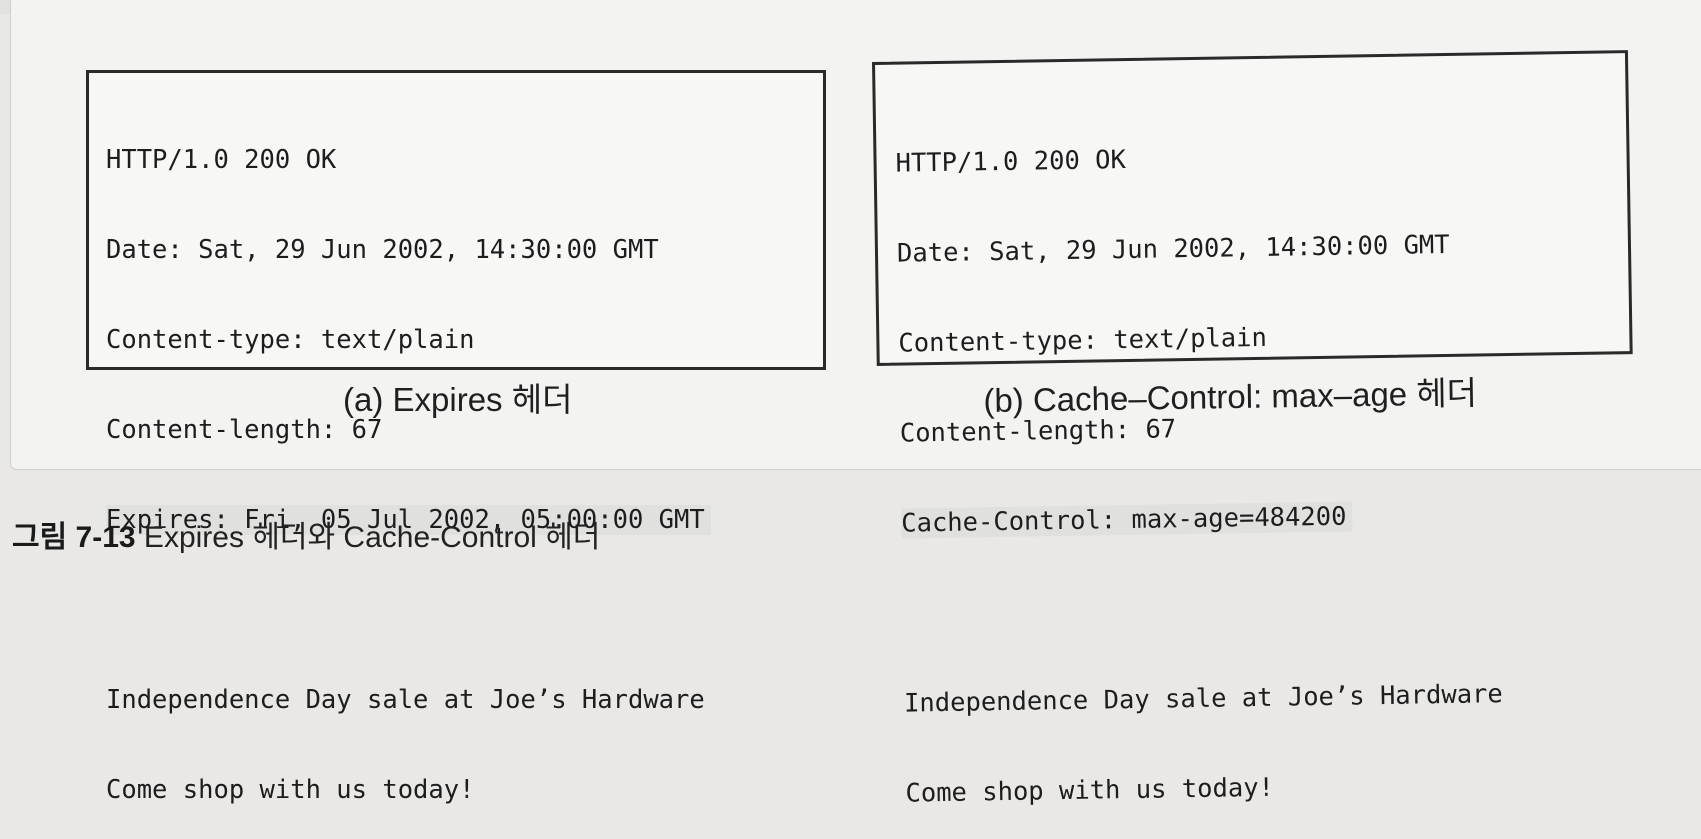 Image resolution: width=1701 pixels, height=839 pixels. Describe the element at coordinates (1127, 520) in the screenshot. I see `cache-control-header-highlight: Cache-Control: max-age=484200` at that location.